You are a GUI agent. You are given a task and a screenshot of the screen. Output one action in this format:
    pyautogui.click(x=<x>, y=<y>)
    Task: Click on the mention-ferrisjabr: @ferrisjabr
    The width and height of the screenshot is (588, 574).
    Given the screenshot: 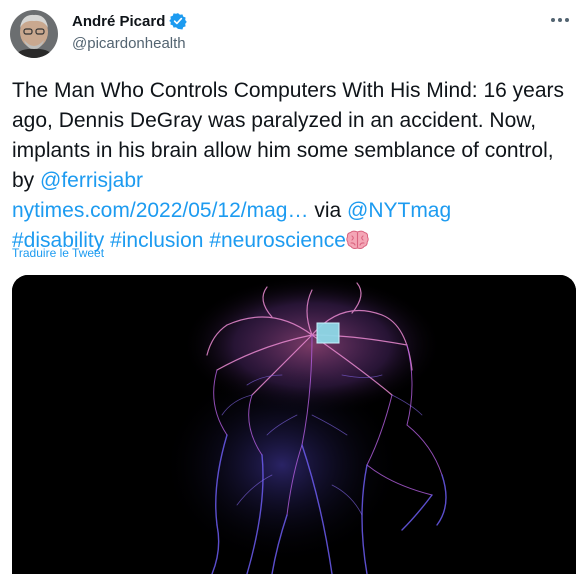 What is the action you would take?
    pyautogui.click(x=91, y=180)
    